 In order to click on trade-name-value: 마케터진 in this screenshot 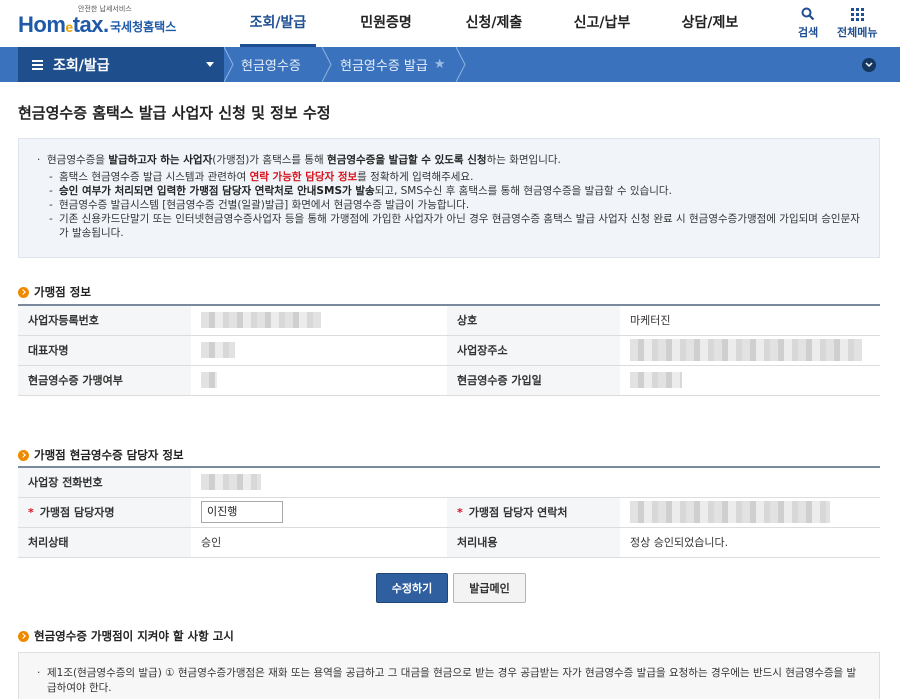, I will do `click(750, 320)`.